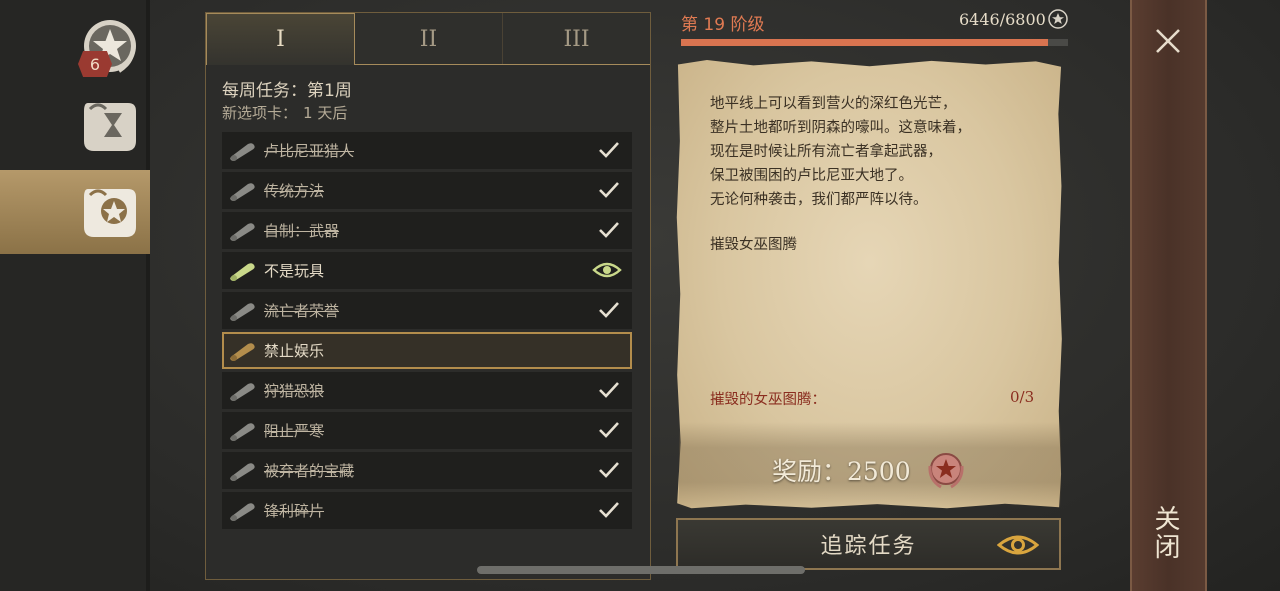 This screenshot has height=591, width=1280. I want to click on xp-counter: 6446/6800, so click(1002, 19).